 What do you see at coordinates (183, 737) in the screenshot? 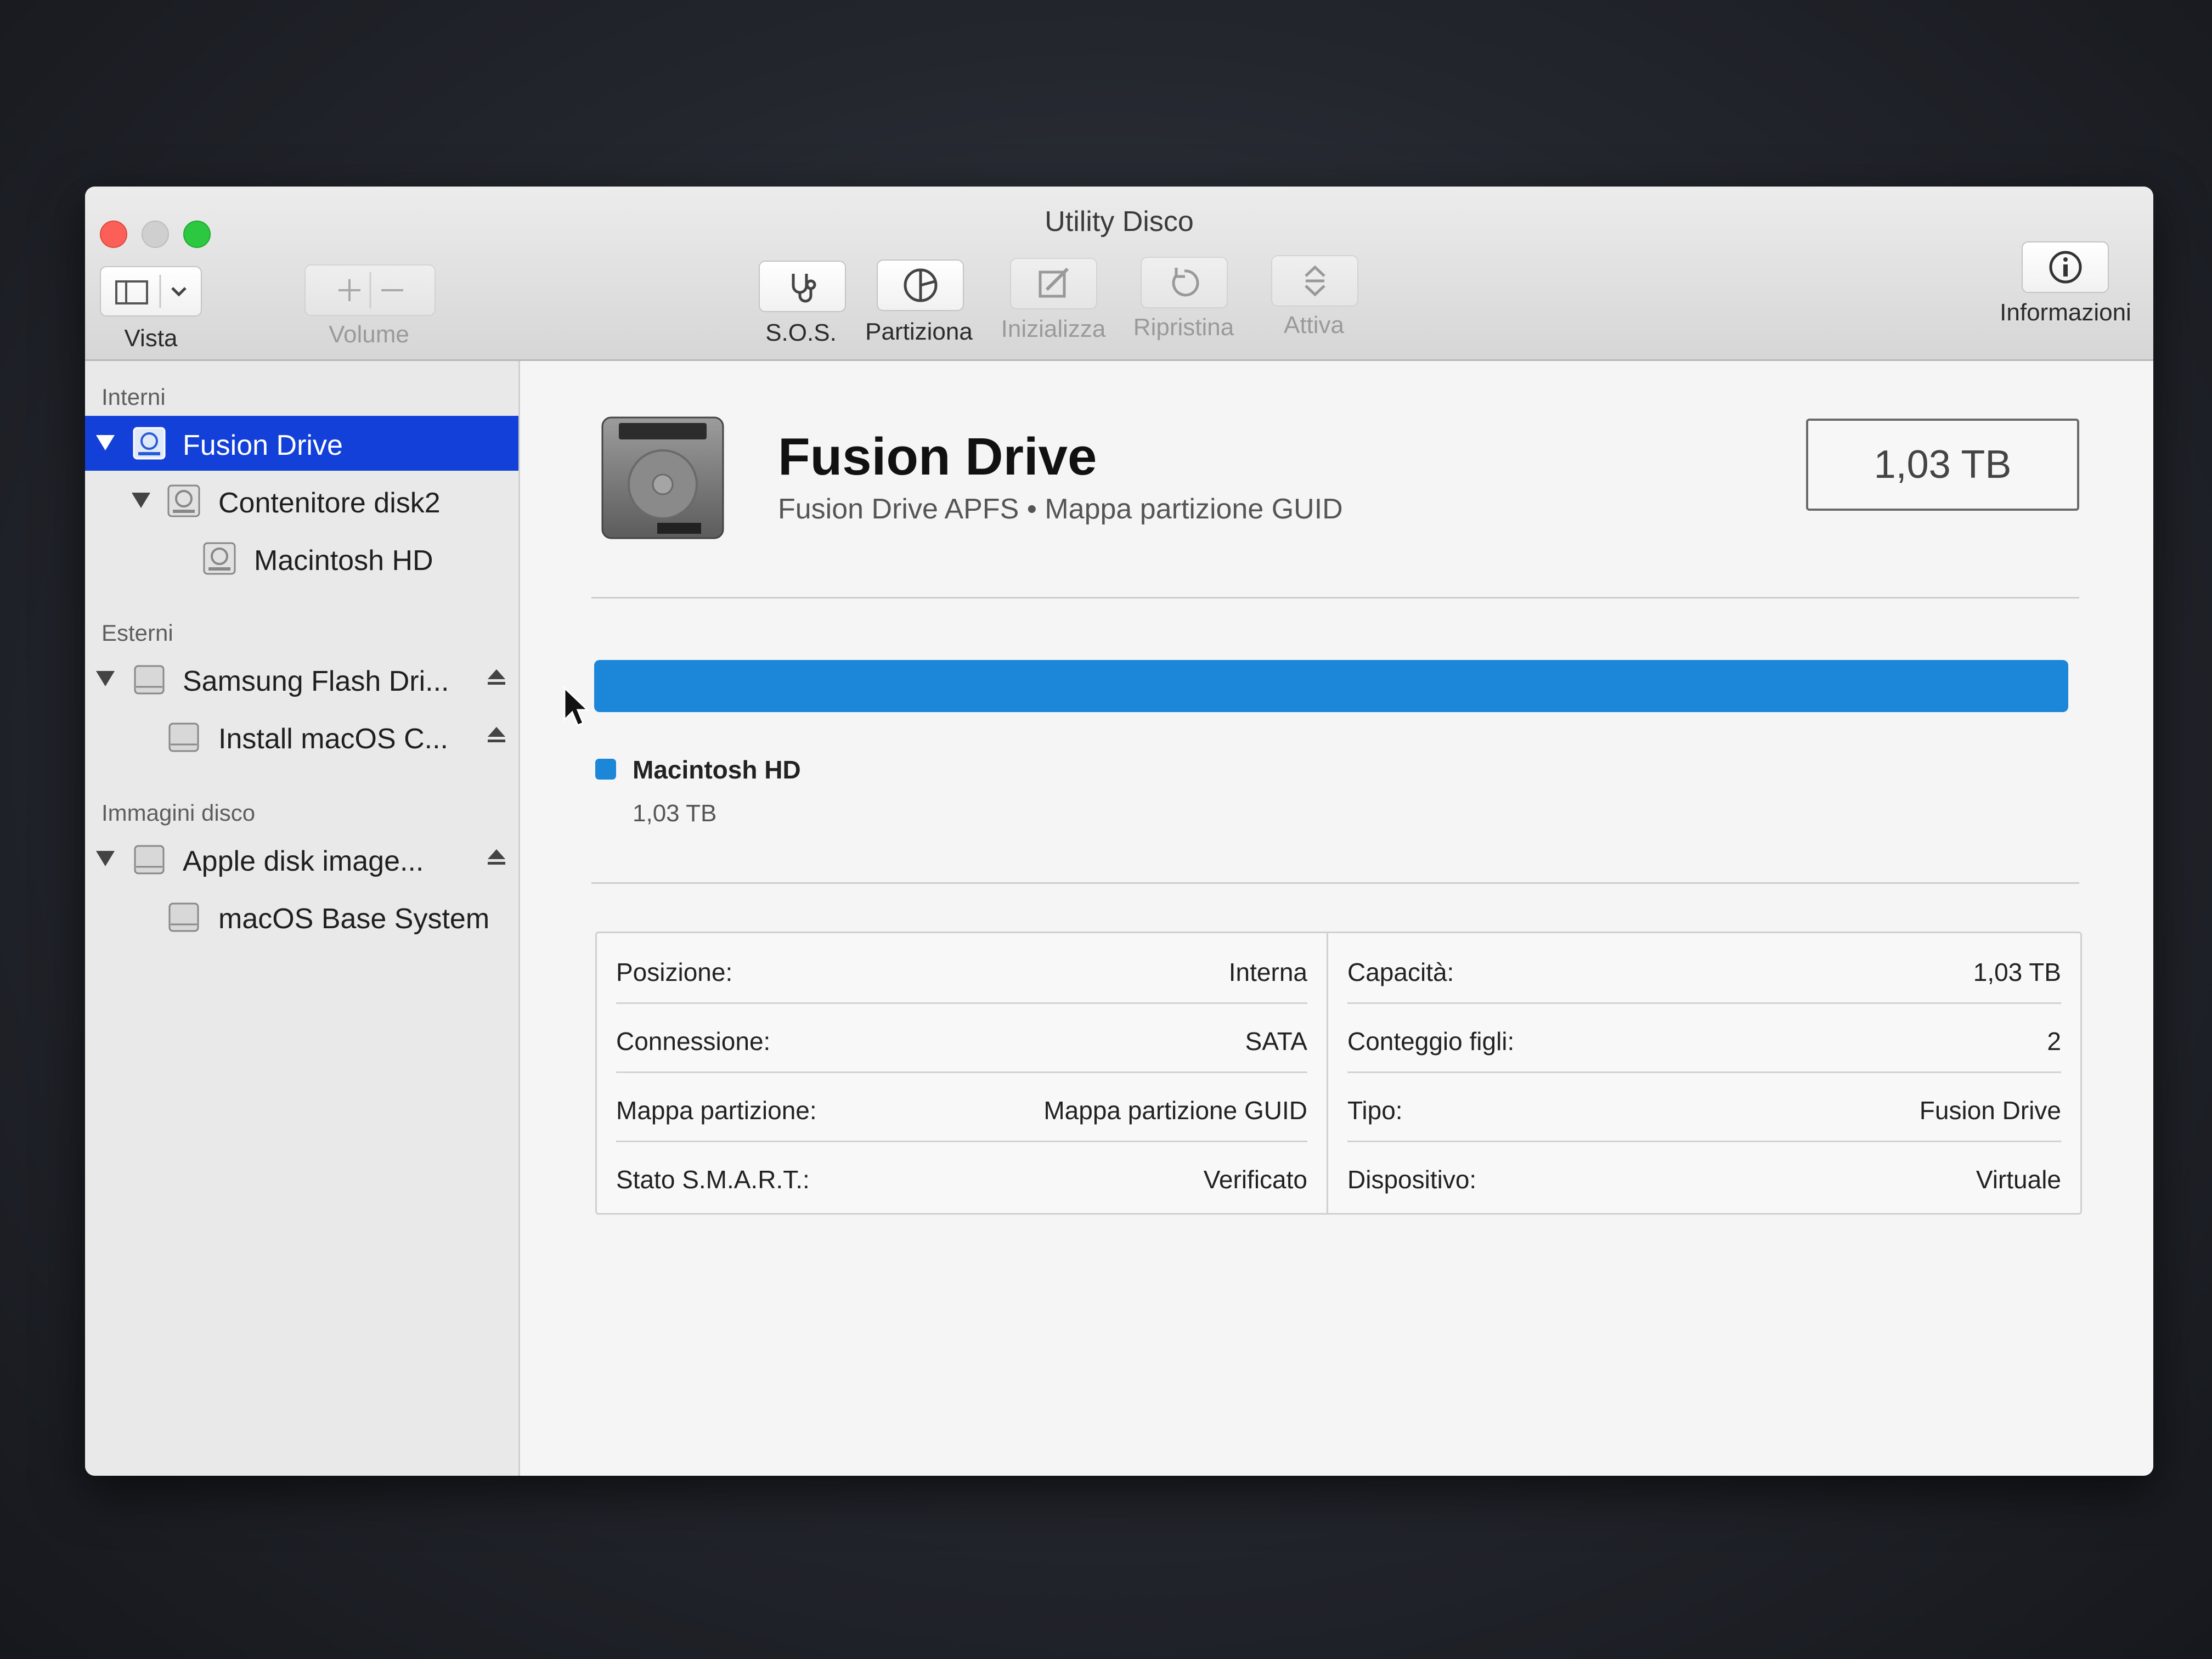
I see `external-volume-icon` at bounding box center [183, 737].